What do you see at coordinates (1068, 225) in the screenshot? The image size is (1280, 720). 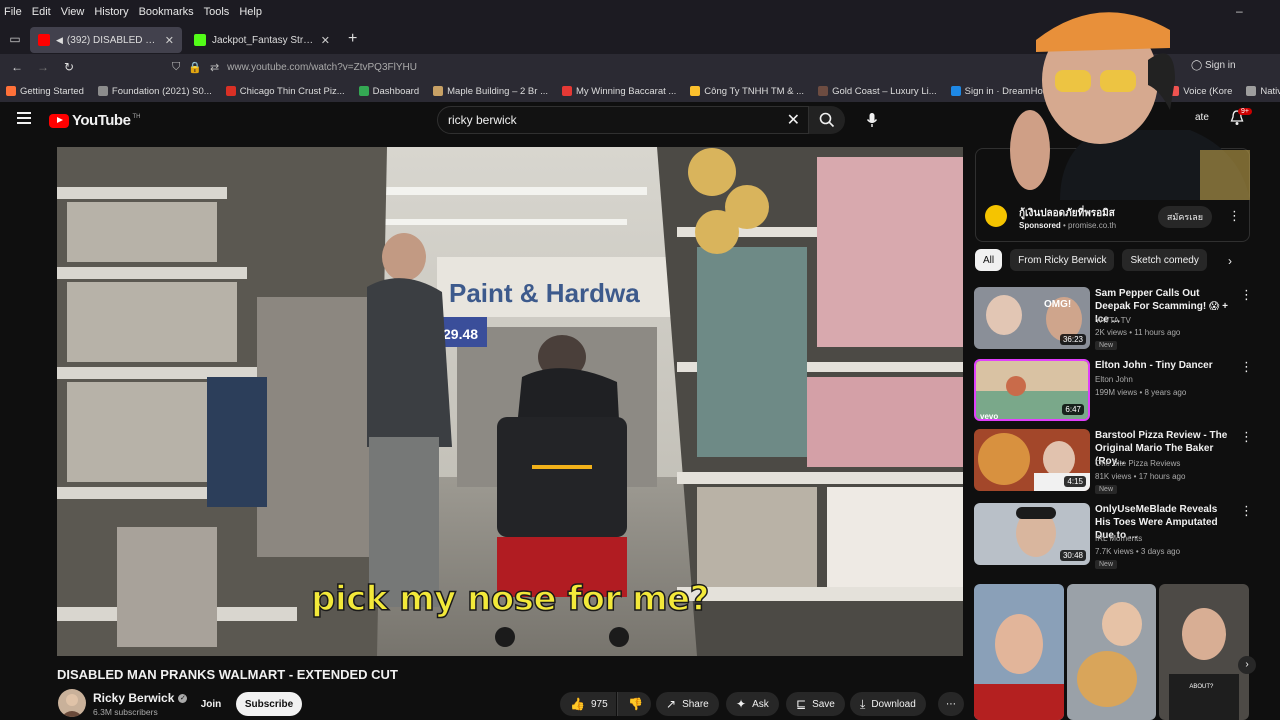 I see `ad-sponsored-label: Sponsored • promise.co.th` at bounding box center [1068, 225].